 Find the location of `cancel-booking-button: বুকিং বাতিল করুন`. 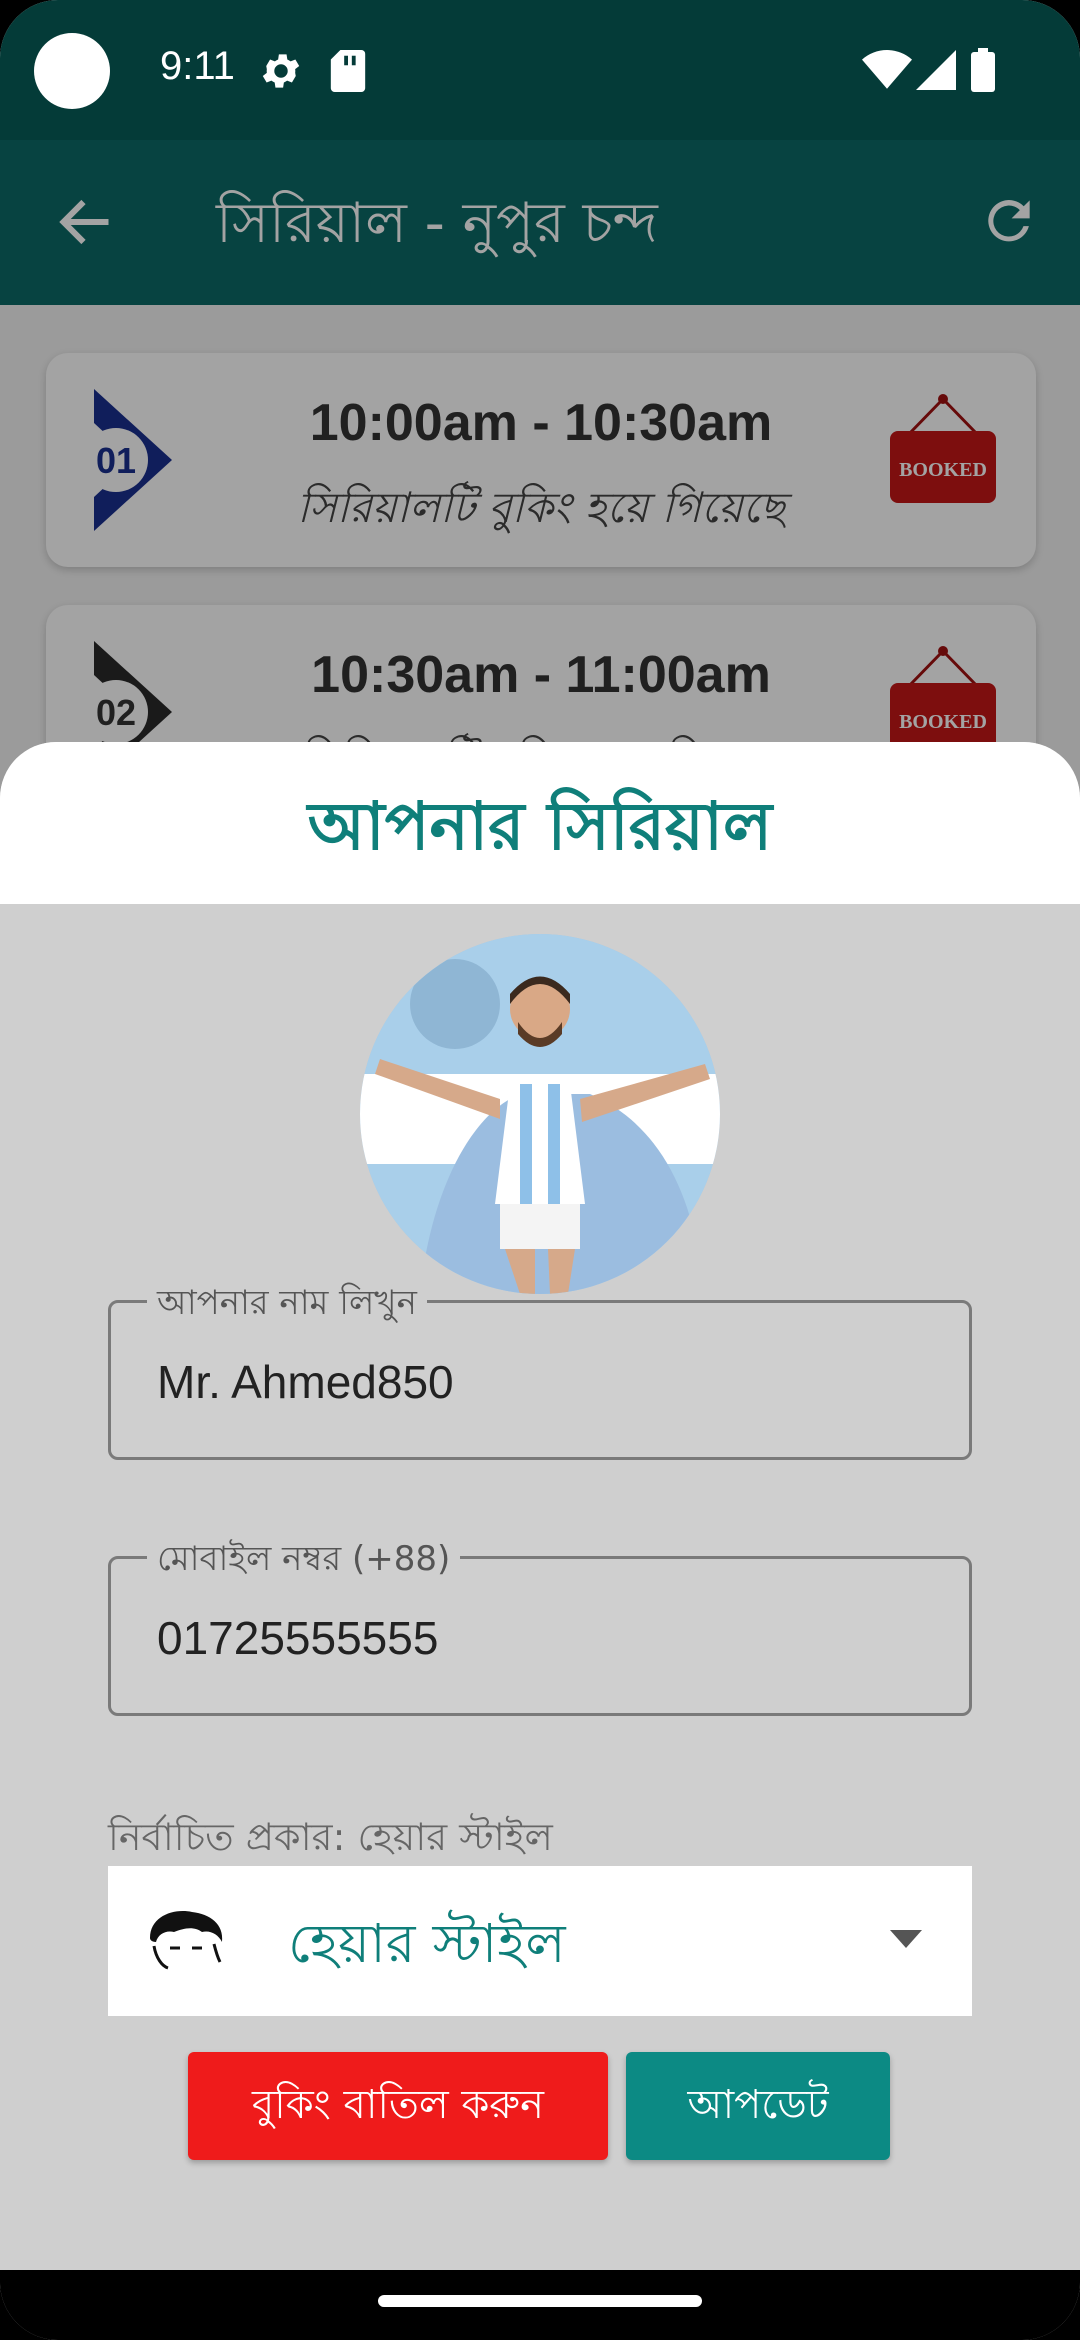

cancel-booking-button: বুকিং বাতিল করুন is located at coordinates (398, 2106).